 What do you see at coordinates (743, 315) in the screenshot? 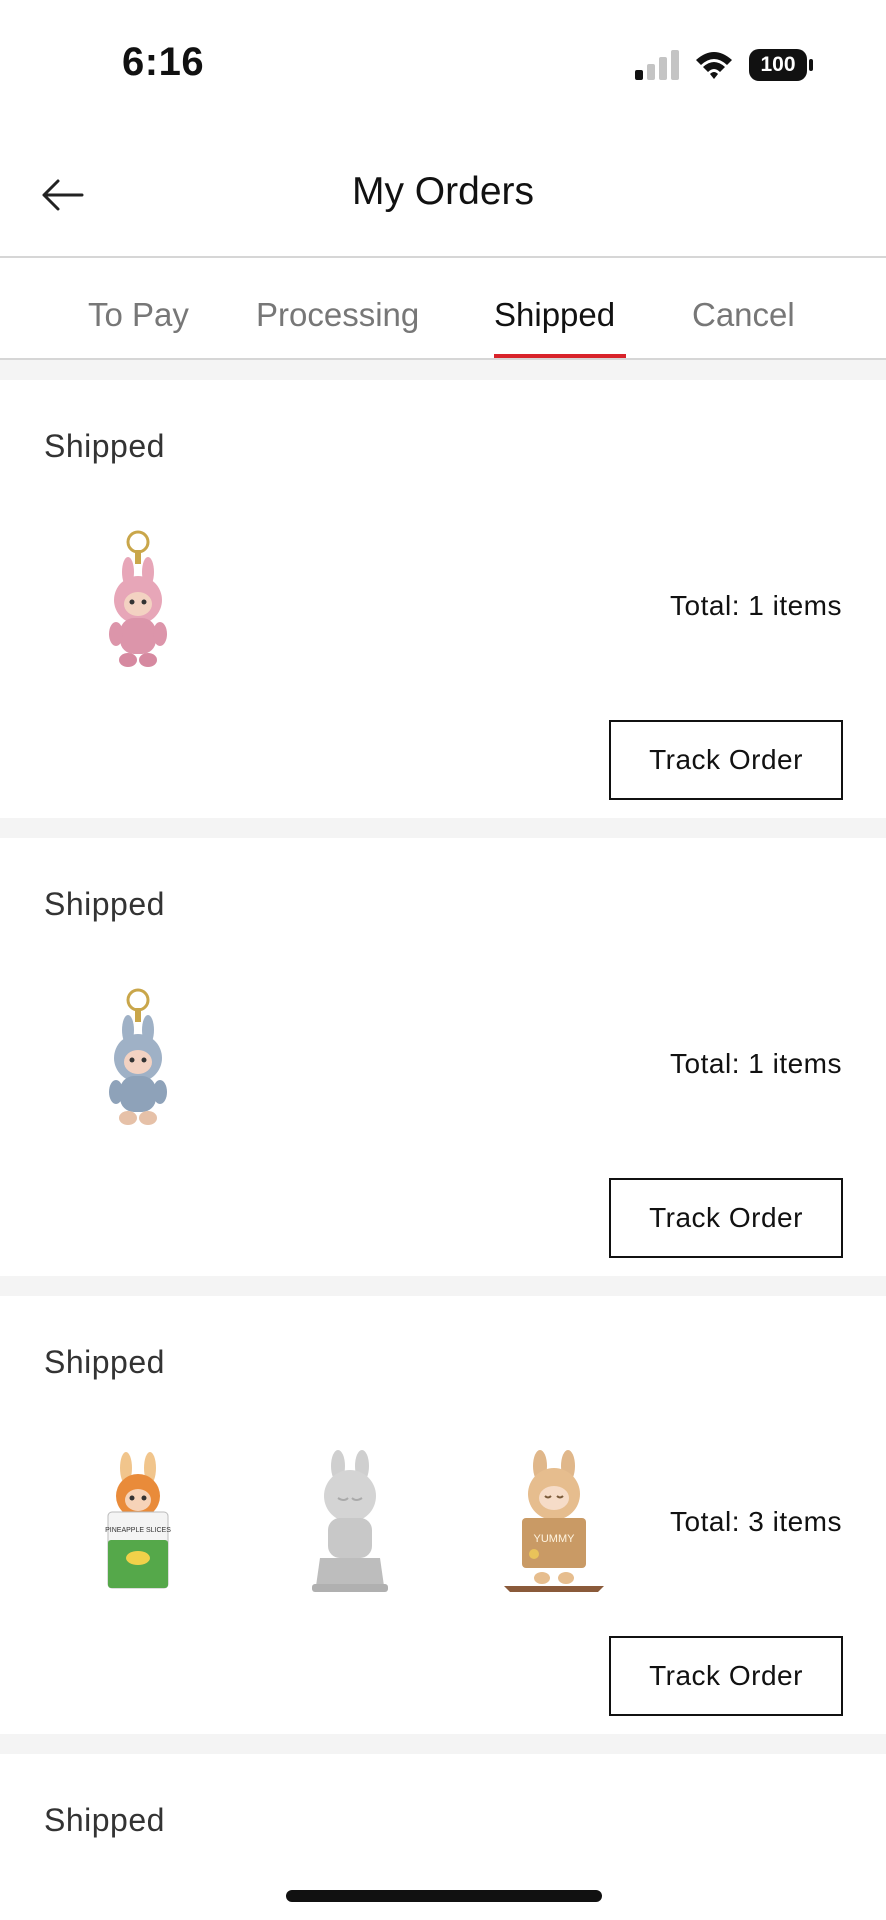
I see `tab-cancel: Cancel` at bounding box center [743, 315].